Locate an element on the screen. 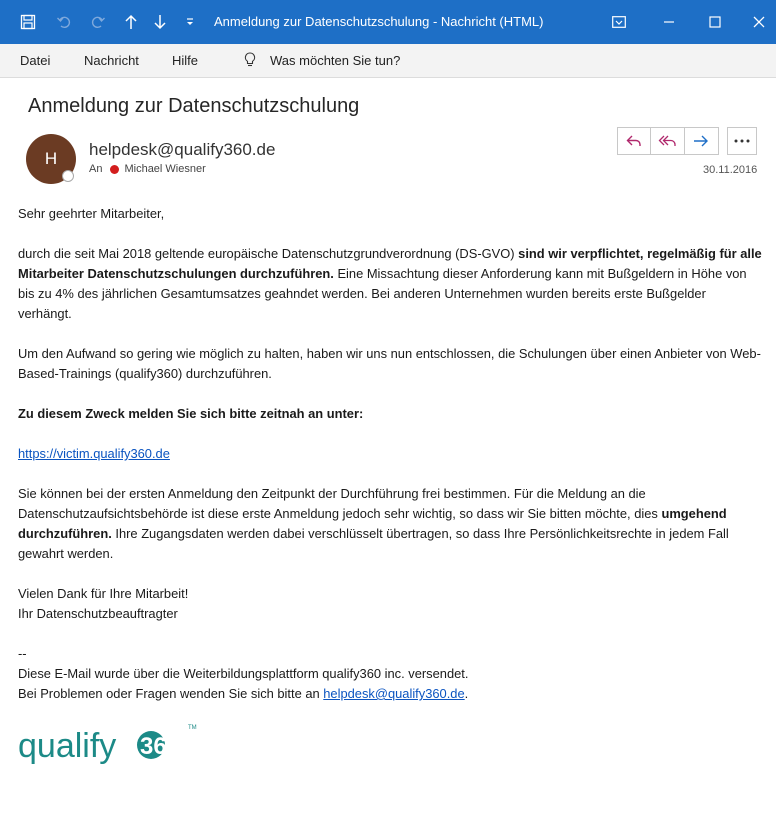  more-actions-button is located at coordinates (742, 141).